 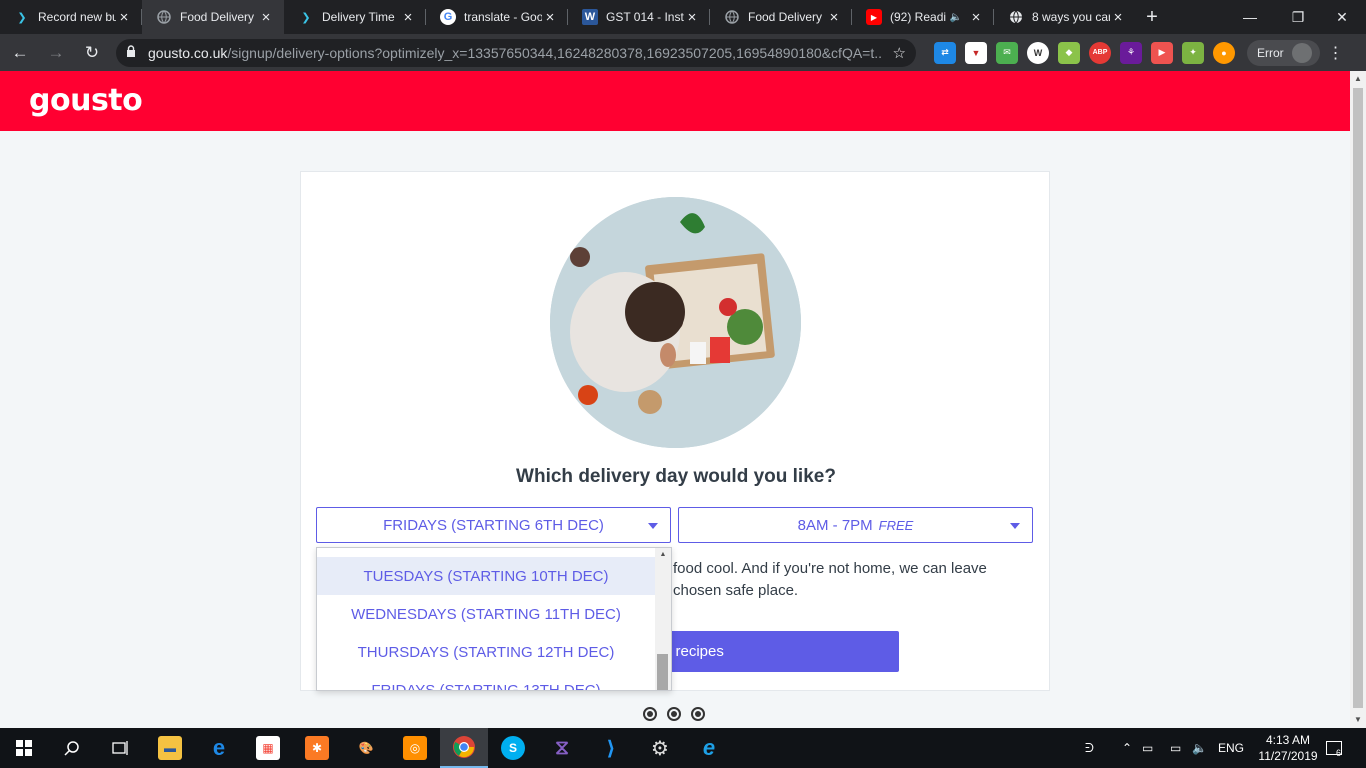 I want to click on clock-date: 11/27/2019, so click(x=1288, y=756).